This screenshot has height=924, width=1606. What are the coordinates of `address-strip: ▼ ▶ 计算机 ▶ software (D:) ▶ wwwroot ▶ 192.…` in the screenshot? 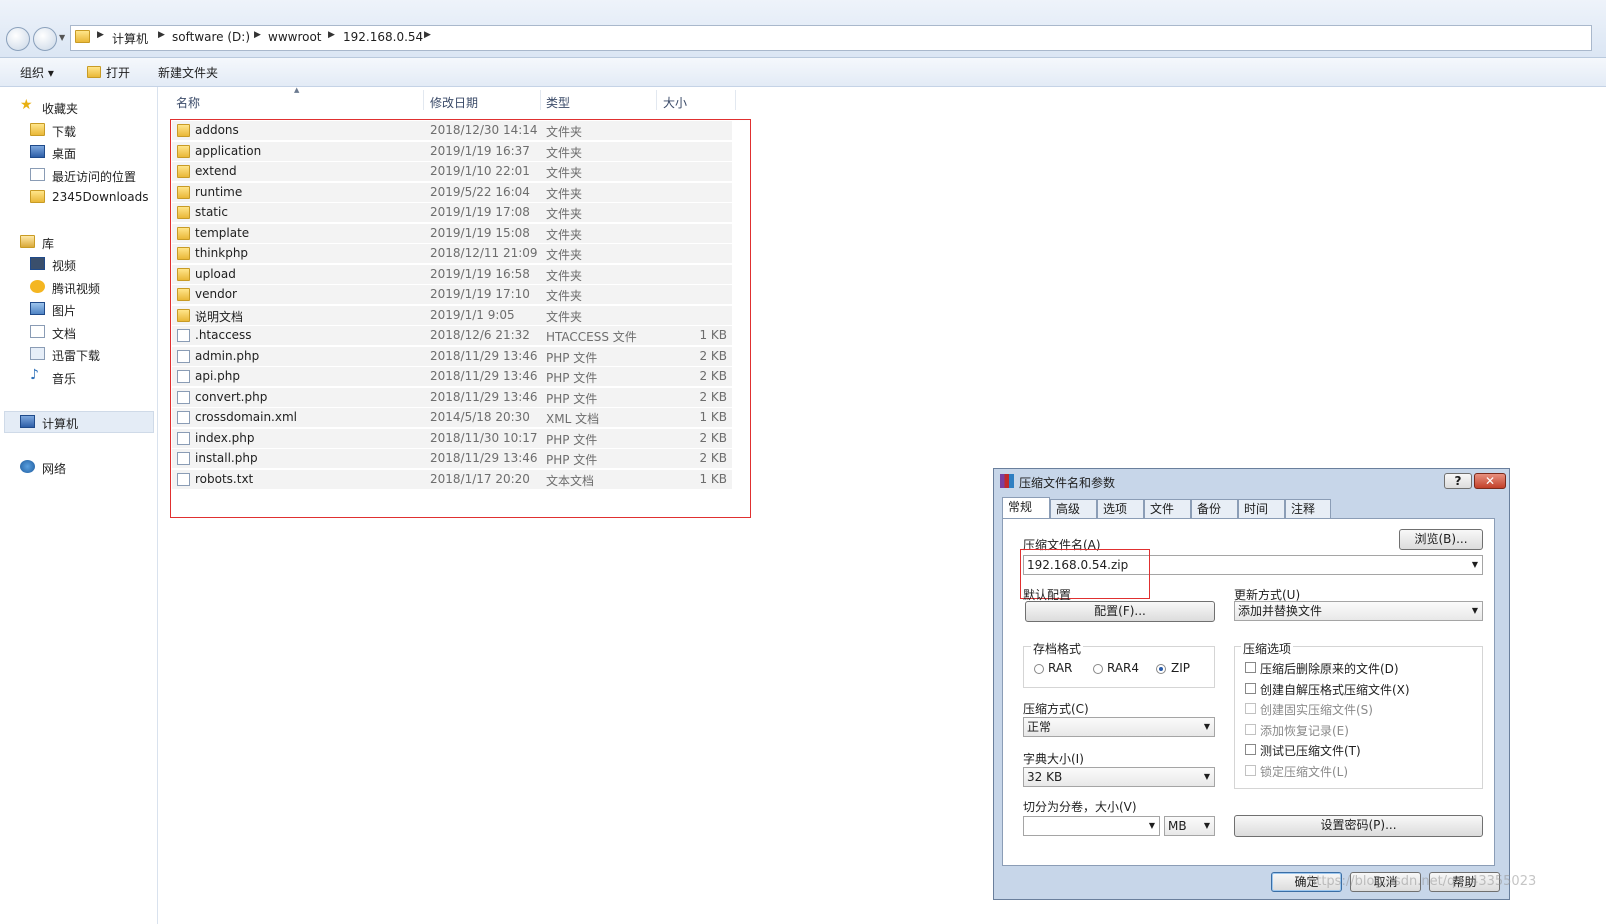 It's located at (803, 29).